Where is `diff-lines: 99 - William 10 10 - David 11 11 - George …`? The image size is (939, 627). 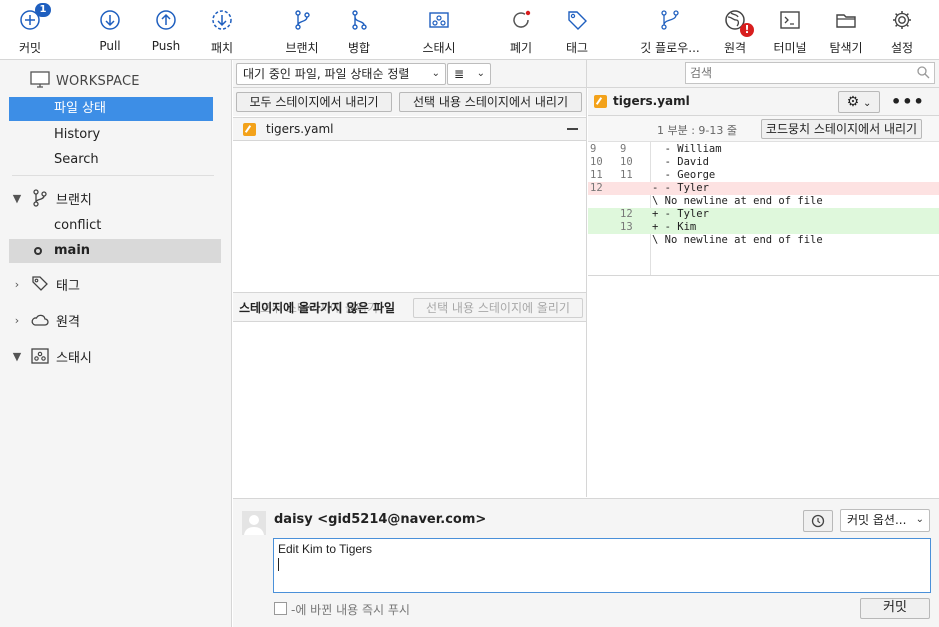
diff-lines: 99 - William 10 10 - David 11 11 - George … is located at coordinates (763, 195).